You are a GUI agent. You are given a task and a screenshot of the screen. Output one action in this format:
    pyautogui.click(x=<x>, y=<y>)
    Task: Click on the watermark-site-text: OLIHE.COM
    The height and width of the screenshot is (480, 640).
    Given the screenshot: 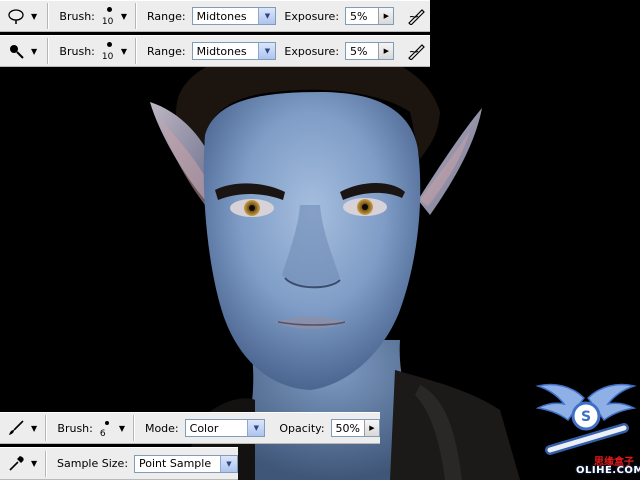 What is the action you would take?
    pyautogui.click(x=608, y=470)
    